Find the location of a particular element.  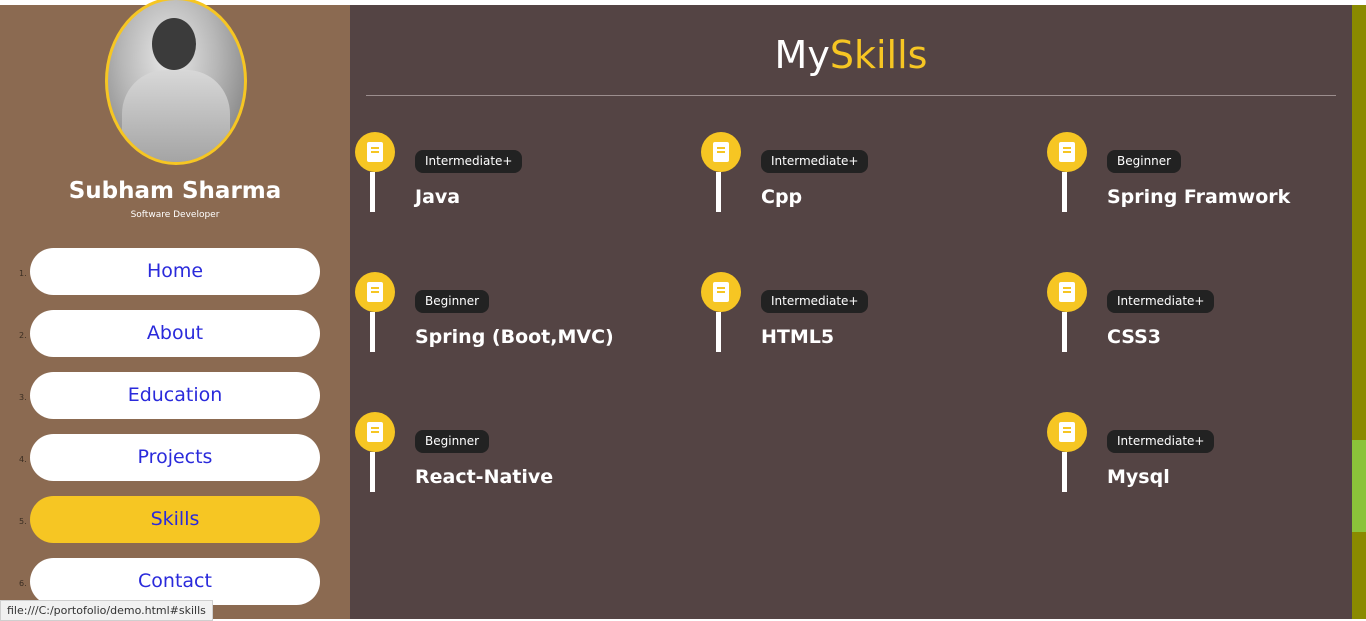

skill-card-css3: Intermediate+ CSS3 is located at coordinates (1197, 317).